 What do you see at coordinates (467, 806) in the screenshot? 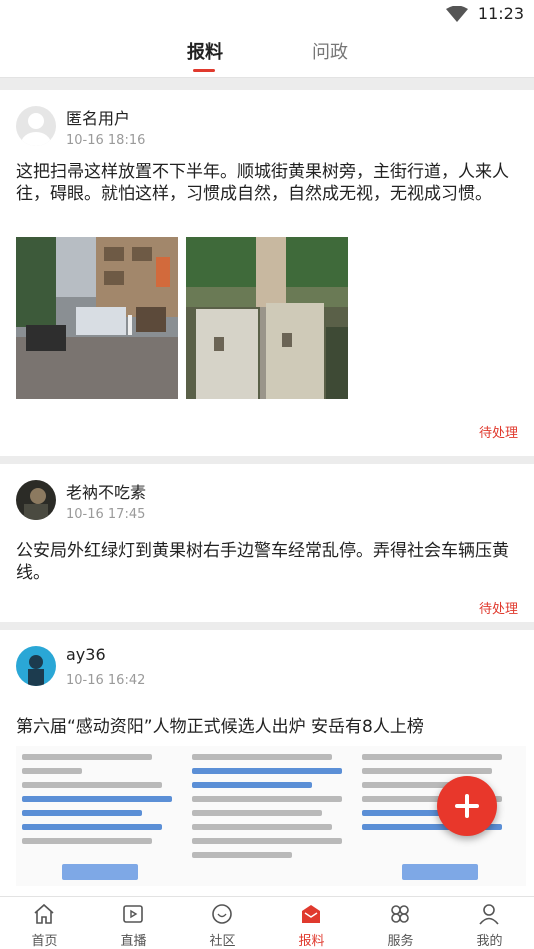
I see `add-report-button` at bounding box center [467, 806].